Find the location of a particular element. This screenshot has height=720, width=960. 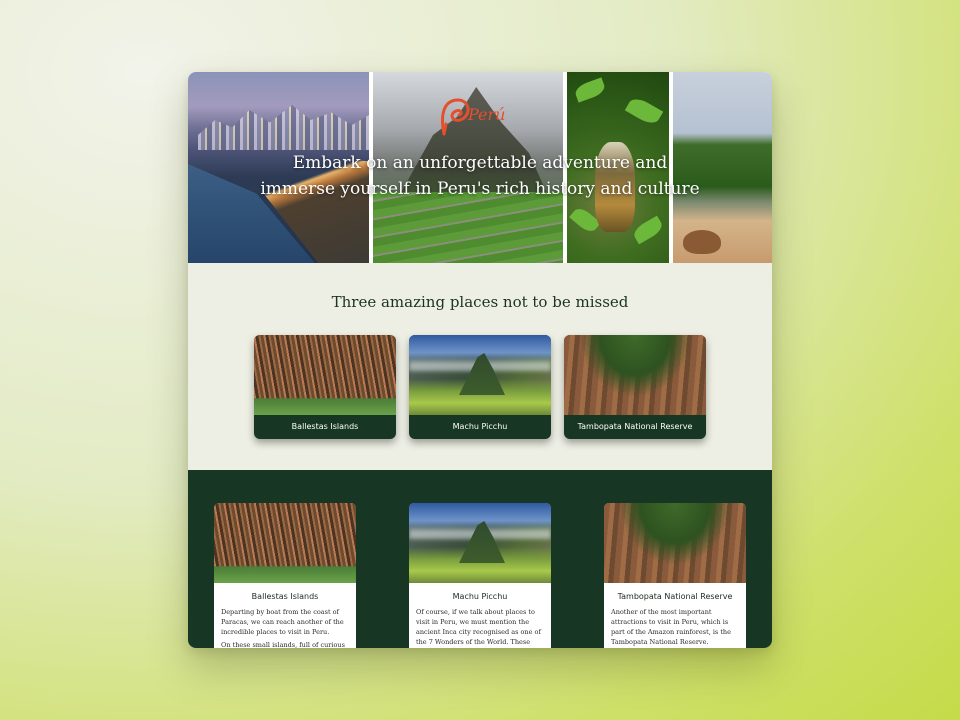

place-card-label: Tambopata National Reserve is located at coordinates (635, 426).